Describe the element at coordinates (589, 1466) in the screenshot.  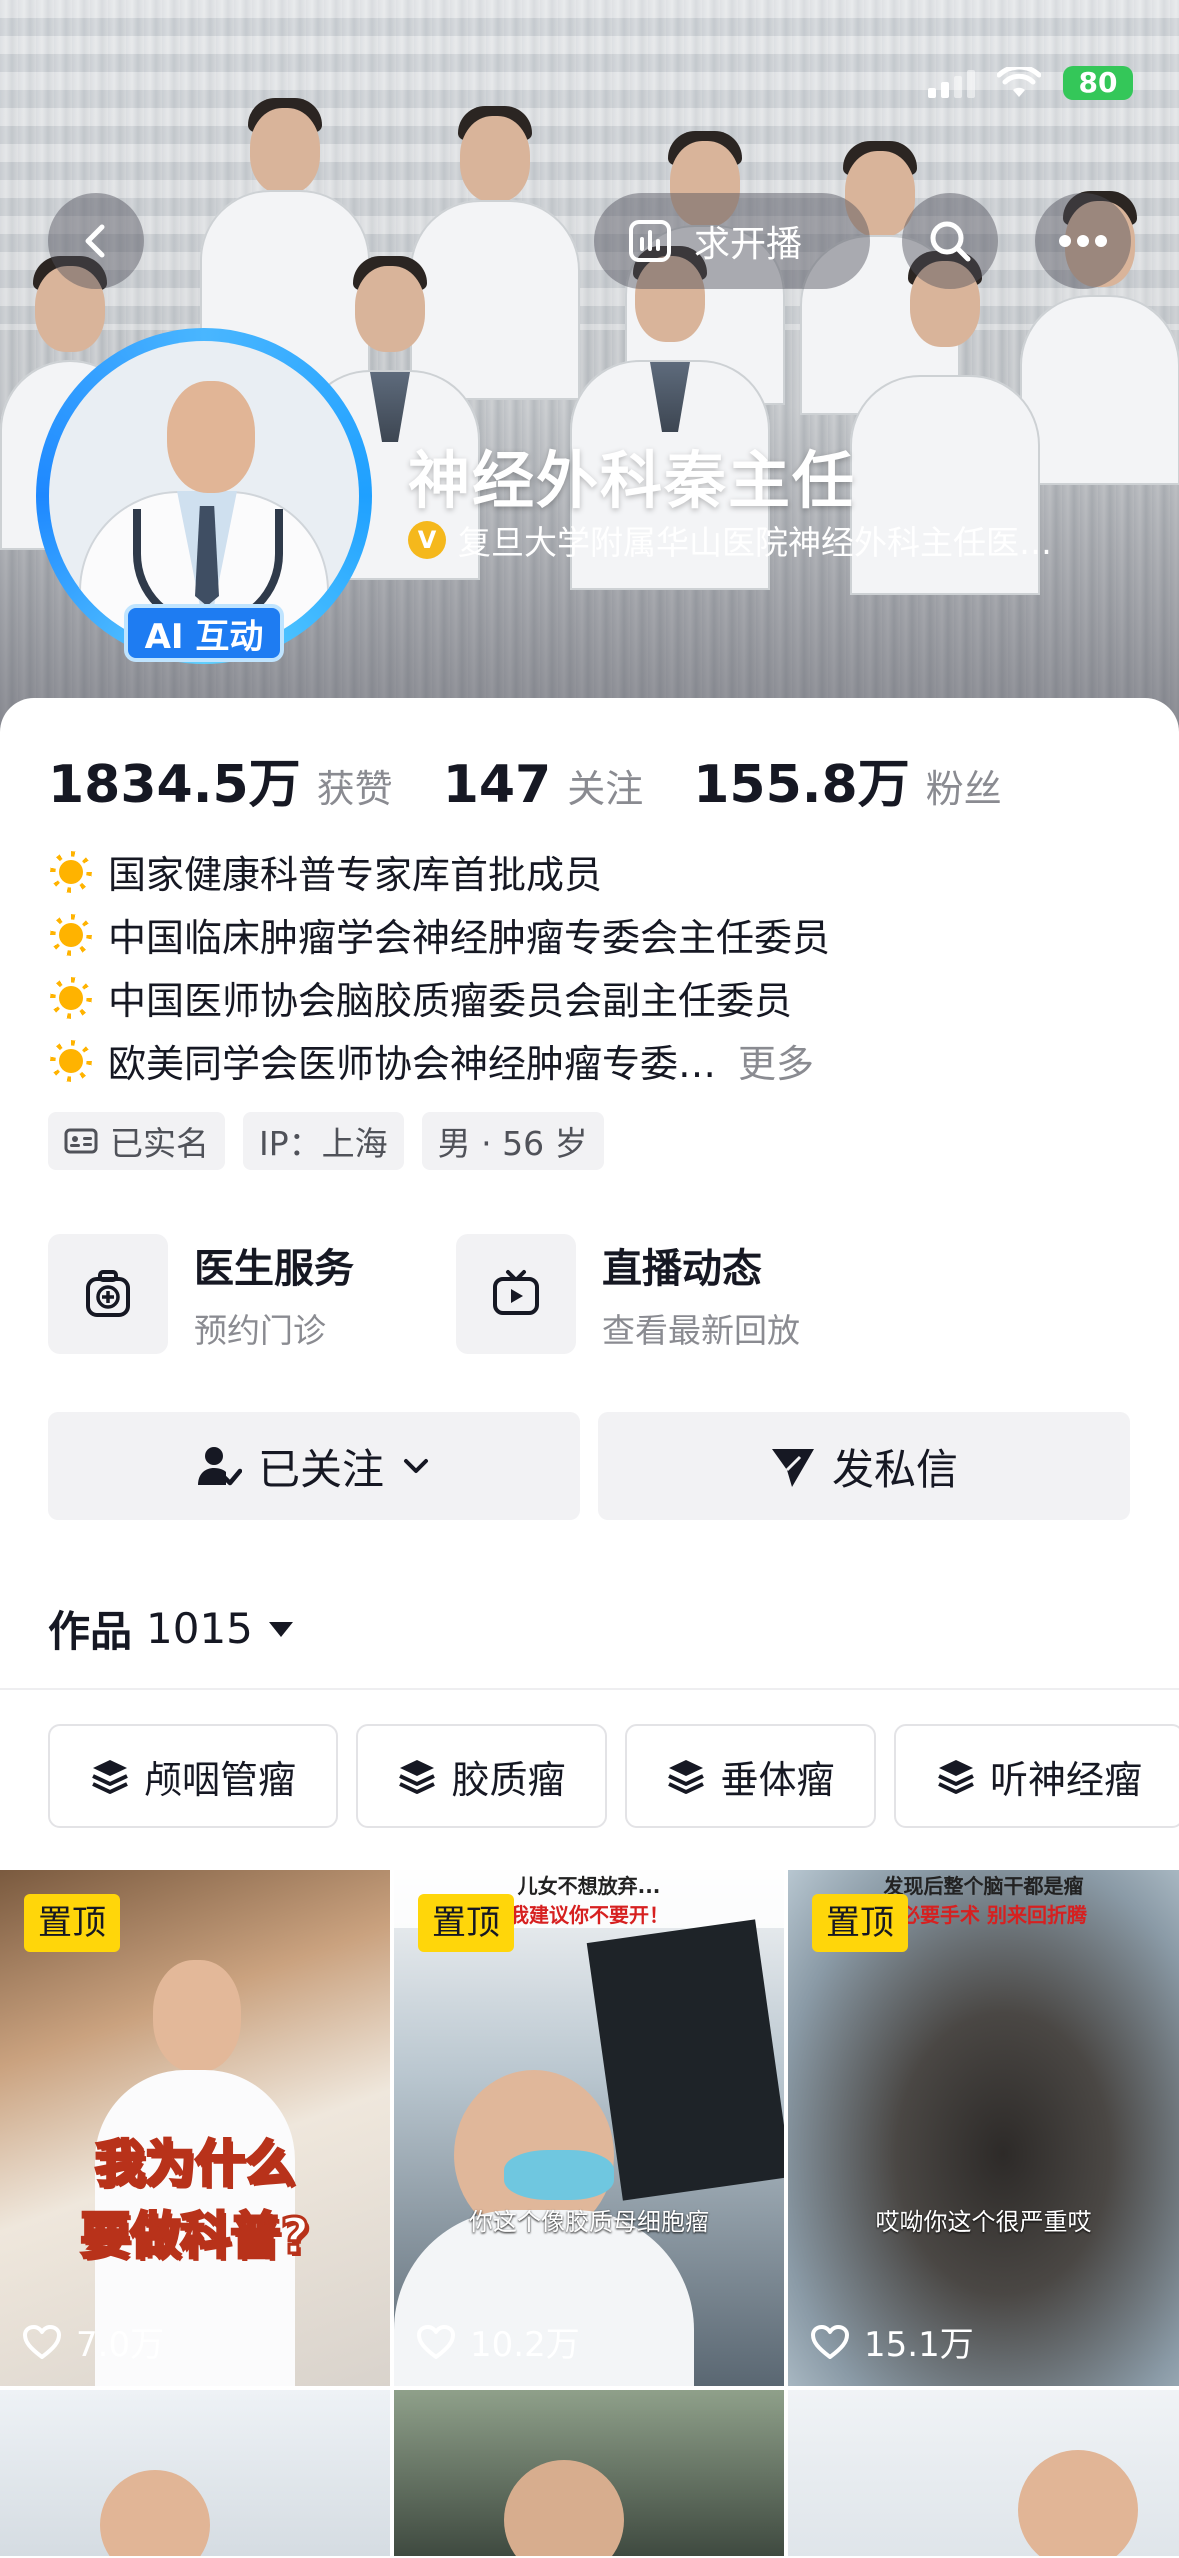
I see `action-buttons: 已关注 发私信` at that location.